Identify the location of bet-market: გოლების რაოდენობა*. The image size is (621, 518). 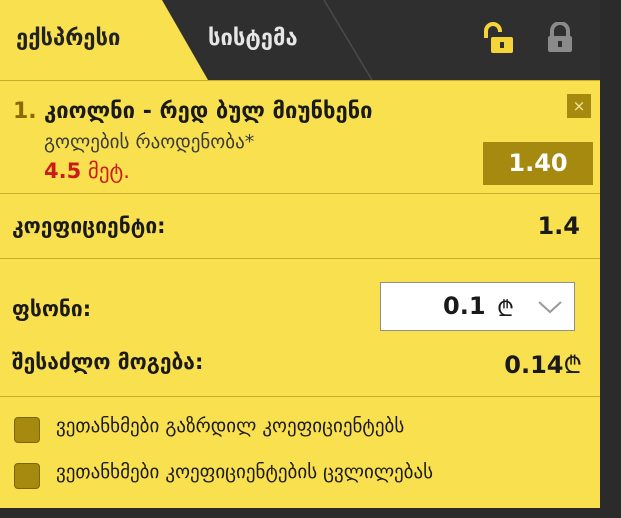
(149, 142).